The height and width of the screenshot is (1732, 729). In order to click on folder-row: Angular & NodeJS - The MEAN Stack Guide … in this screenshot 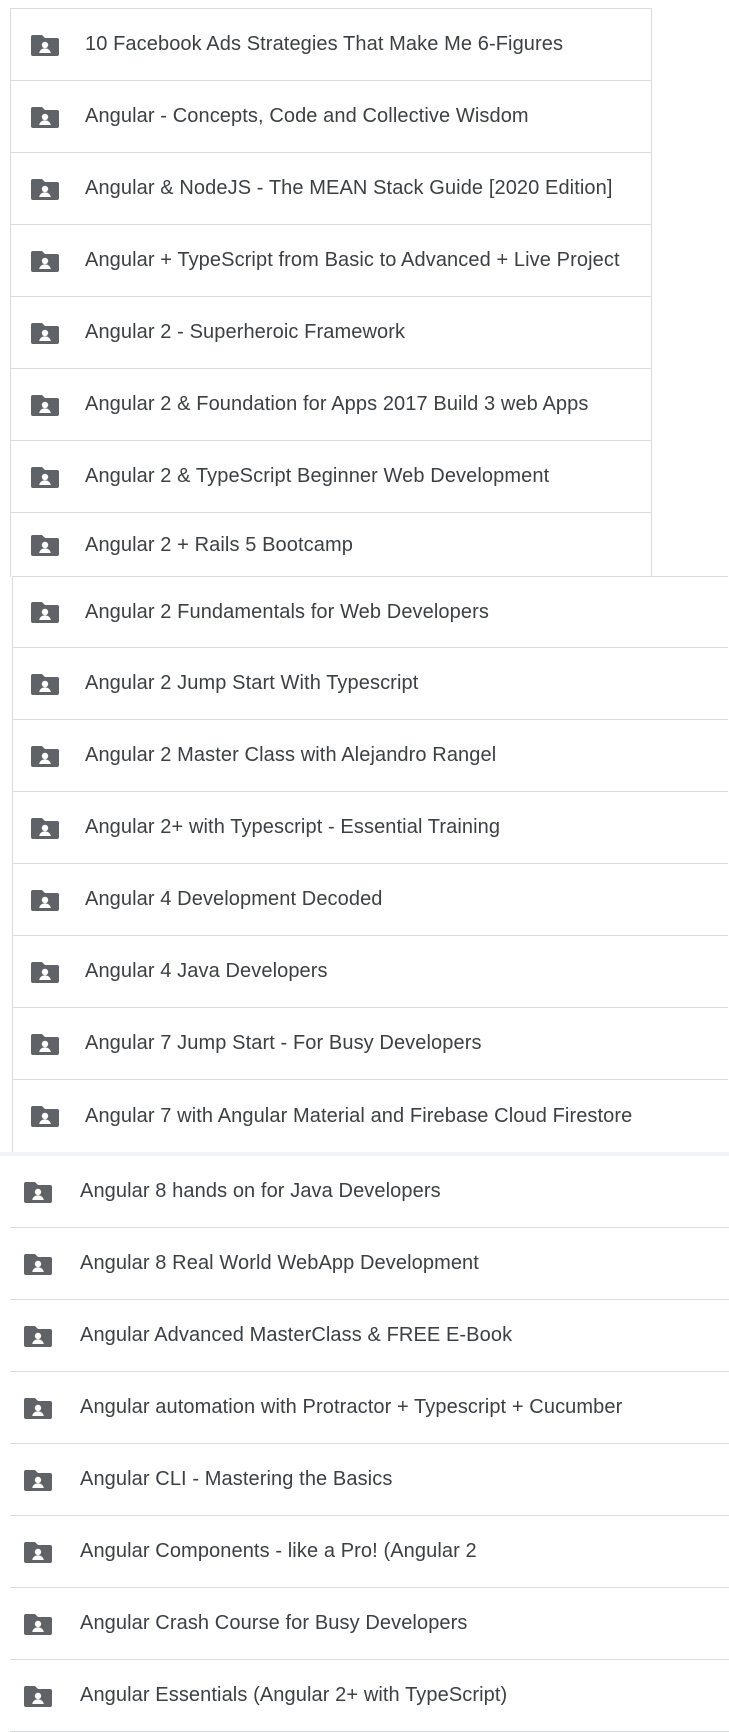, I will do `click(331, 189)`.